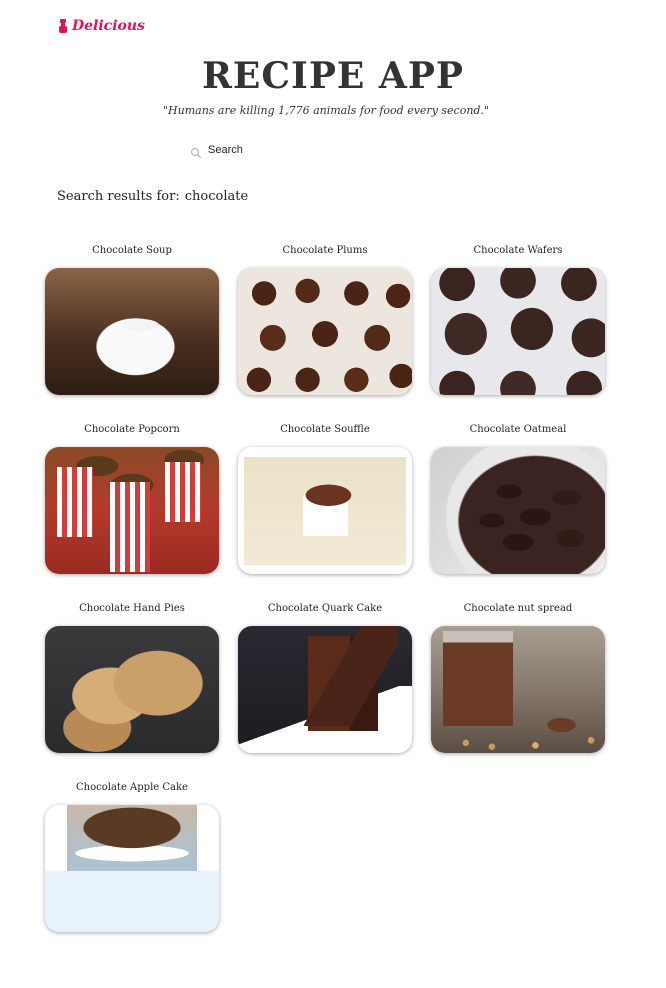 The width and height of the screenshot is (666, 988). What do you see at coordinates (518, 608) in the screenshot?
I see `recipe-title: Chocolate nut spread` at bounding box center [518, 608].